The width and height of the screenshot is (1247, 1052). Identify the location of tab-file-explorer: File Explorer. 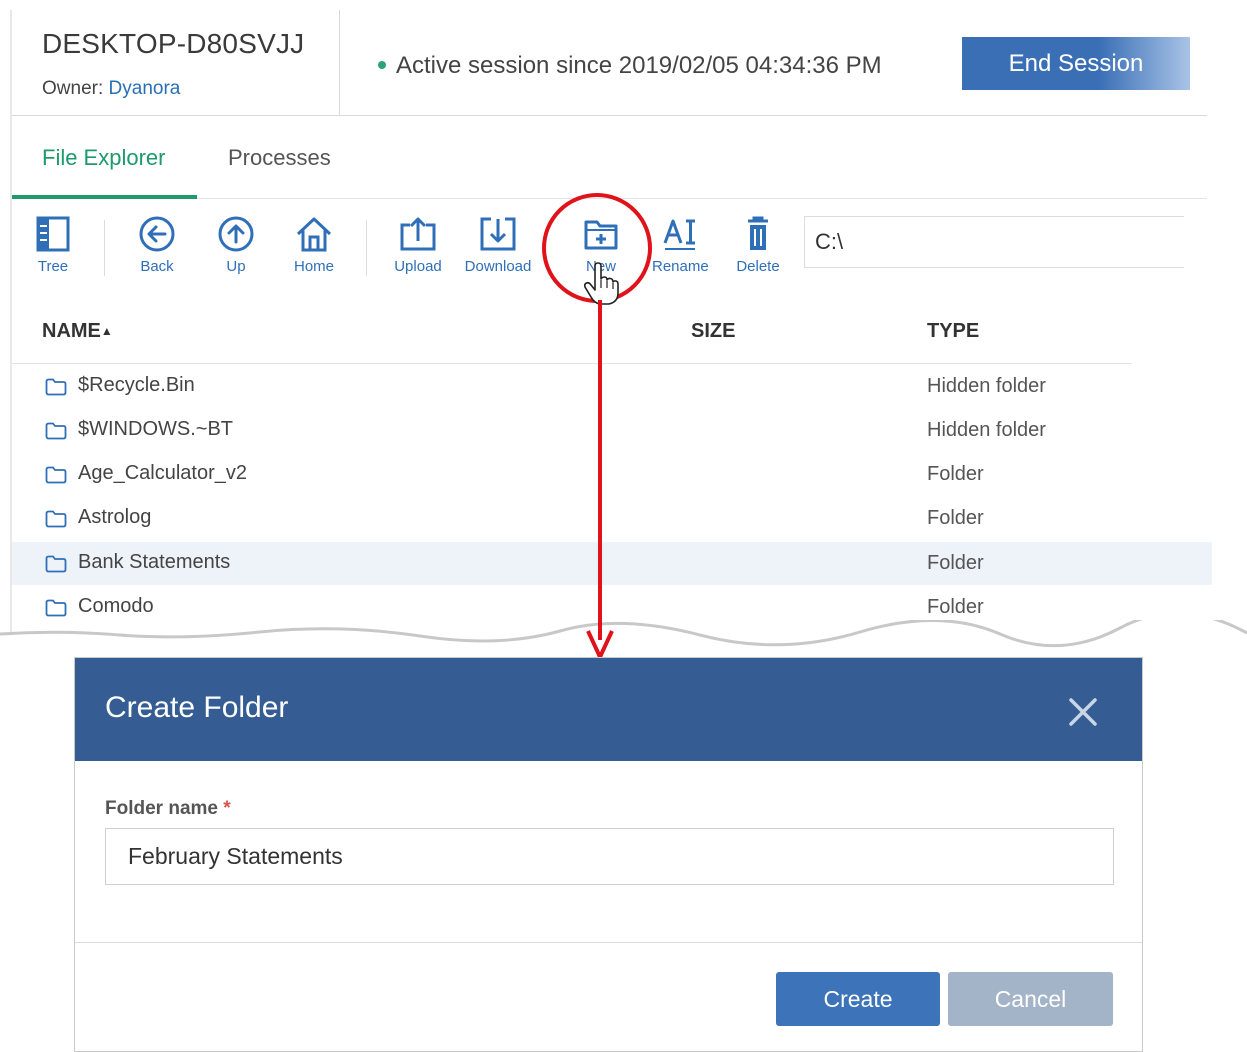
(103, 158).